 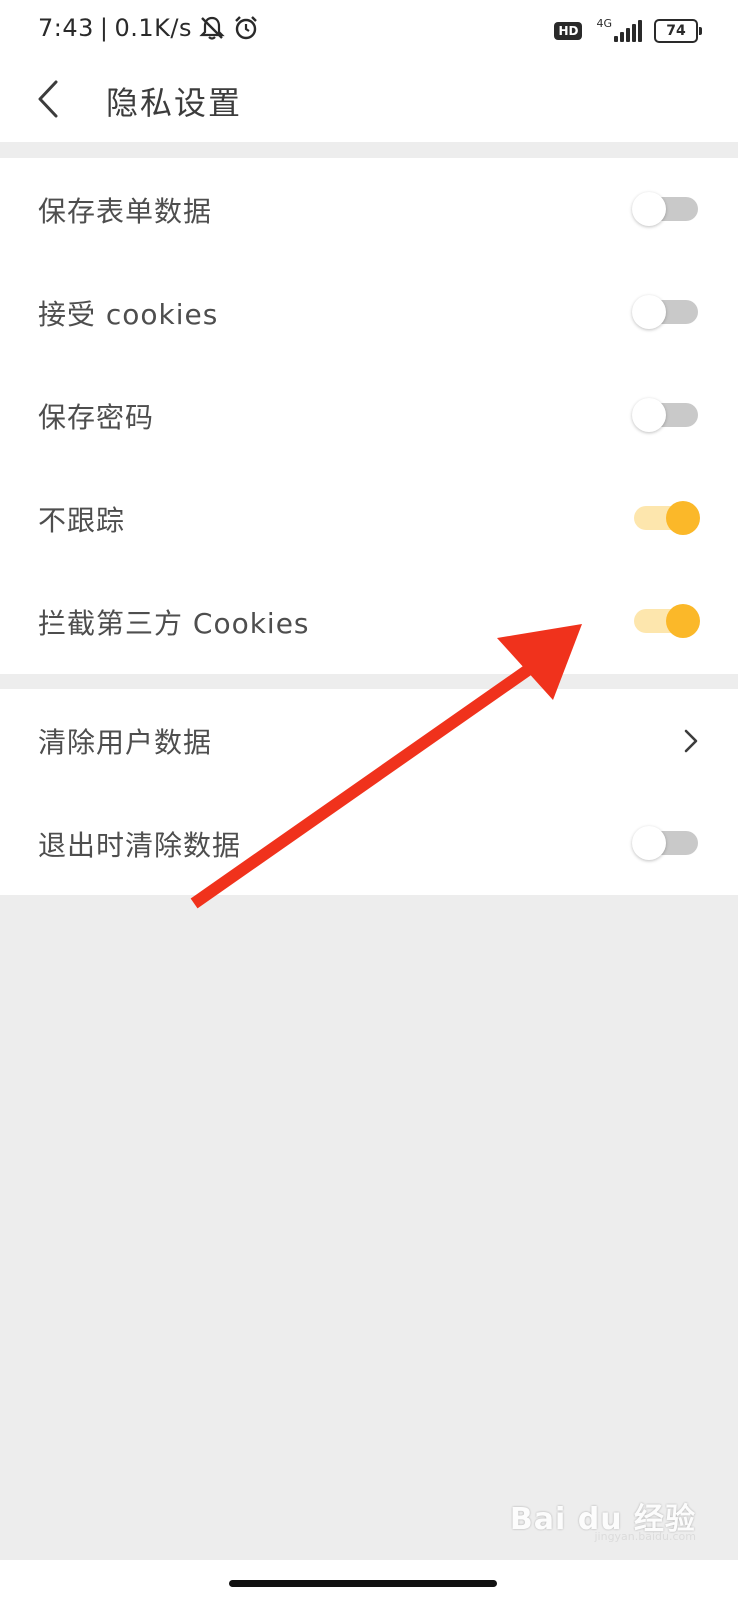 I want to click on alarm-clock-icon, so click(x=246, y=28).